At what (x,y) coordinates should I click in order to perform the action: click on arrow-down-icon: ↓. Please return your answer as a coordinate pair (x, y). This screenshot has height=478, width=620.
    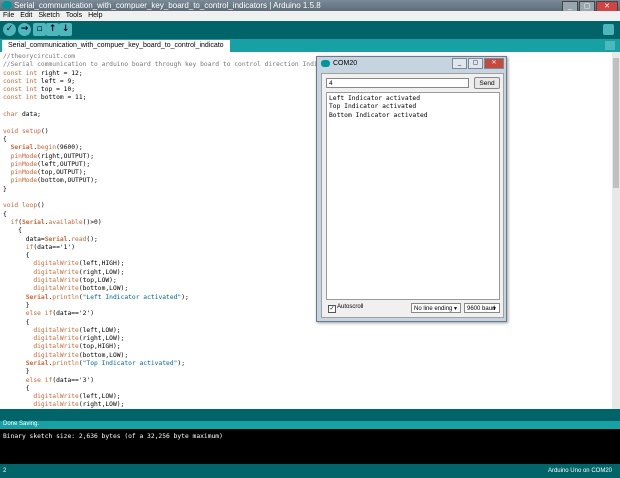
    Looking at the image, I should click on (65, 29).